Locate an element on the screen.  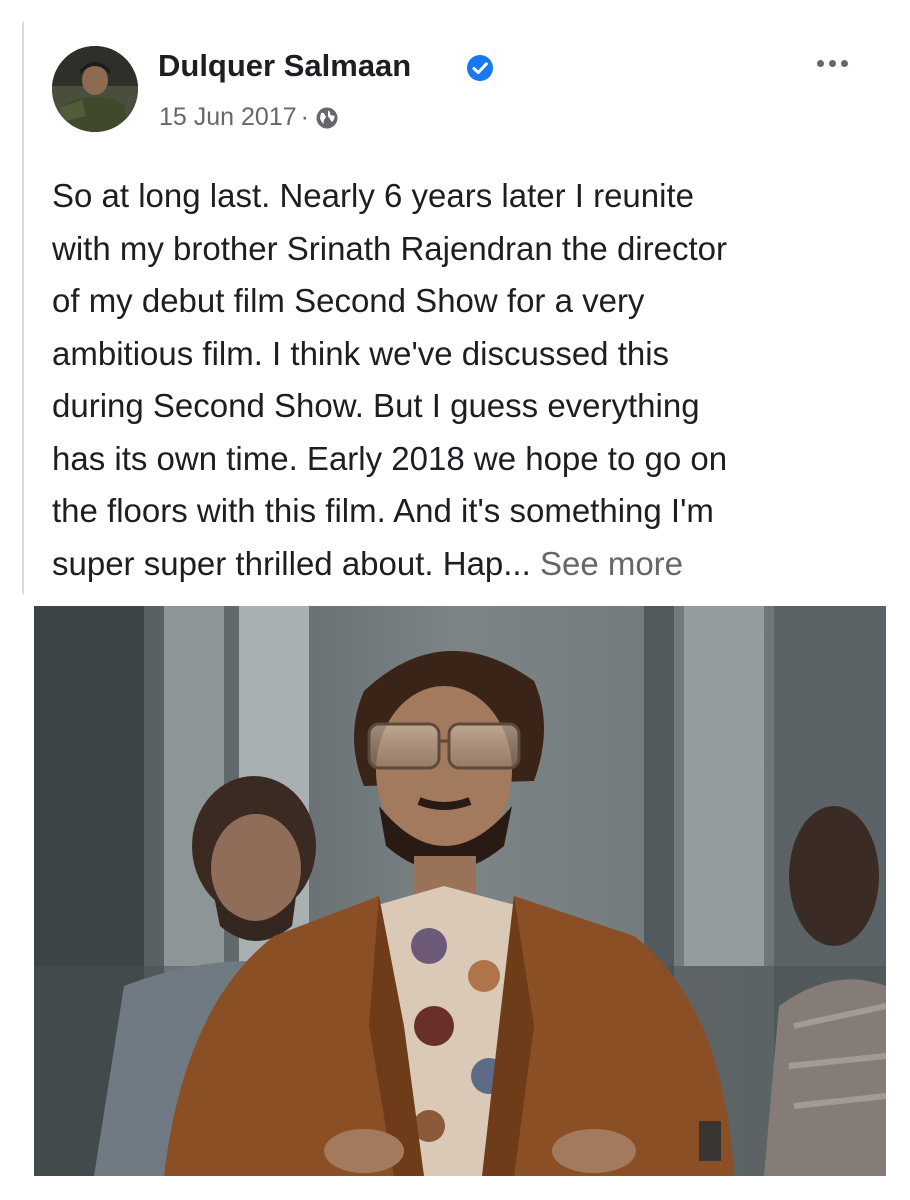
card-left-border is located at coordinates (23, 308).